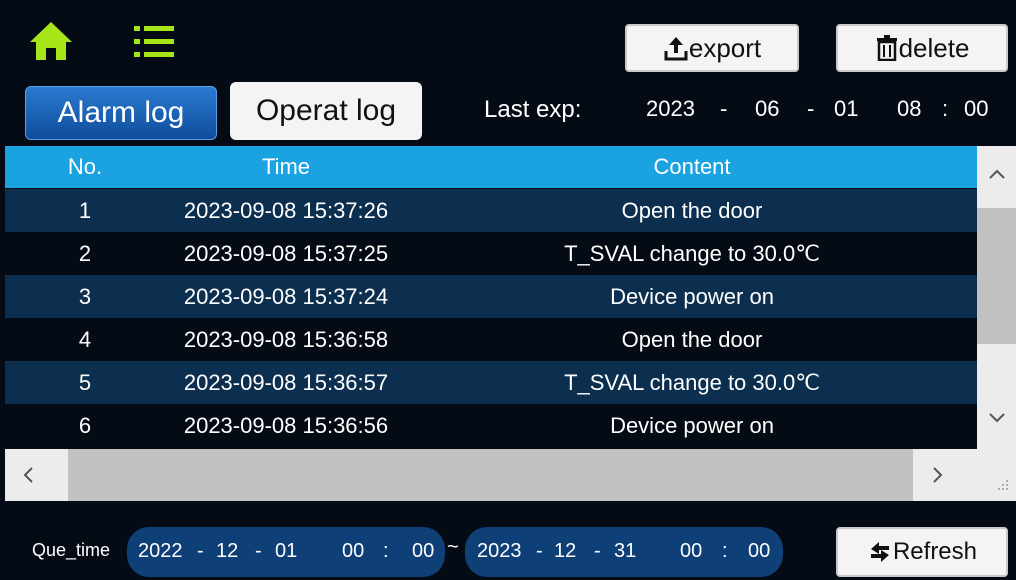 This screenshot has height=580, width=1016. What do you see at coordinates (286, 551) in the screenshot?
I see `query-start-day: 01` at bounding box center [286, 551].